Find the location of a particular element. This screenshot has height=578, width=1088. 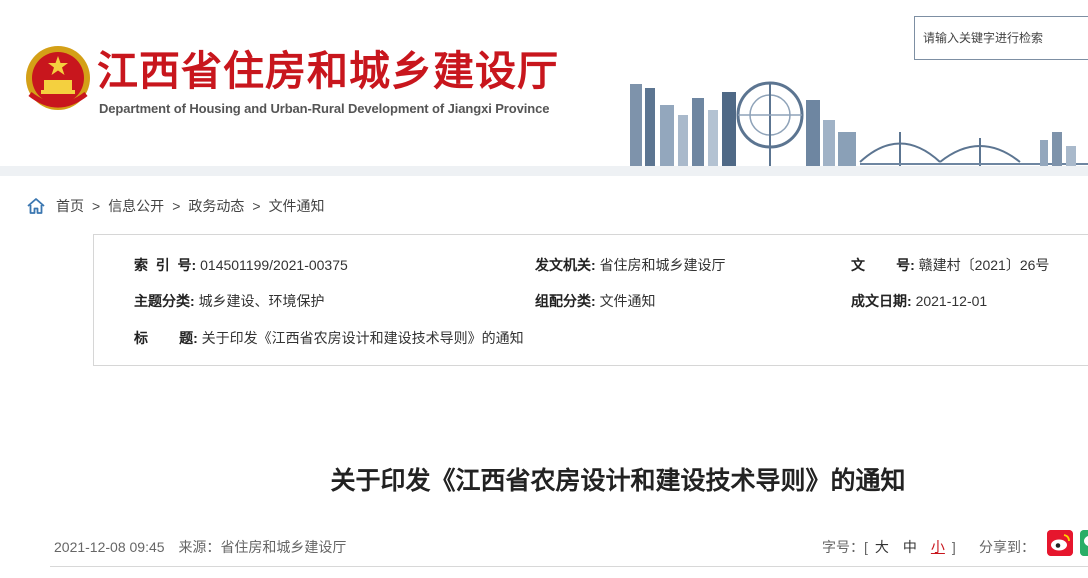

info-date: 成文日期: 2021-12-01 is located at coordinates (919, 301).